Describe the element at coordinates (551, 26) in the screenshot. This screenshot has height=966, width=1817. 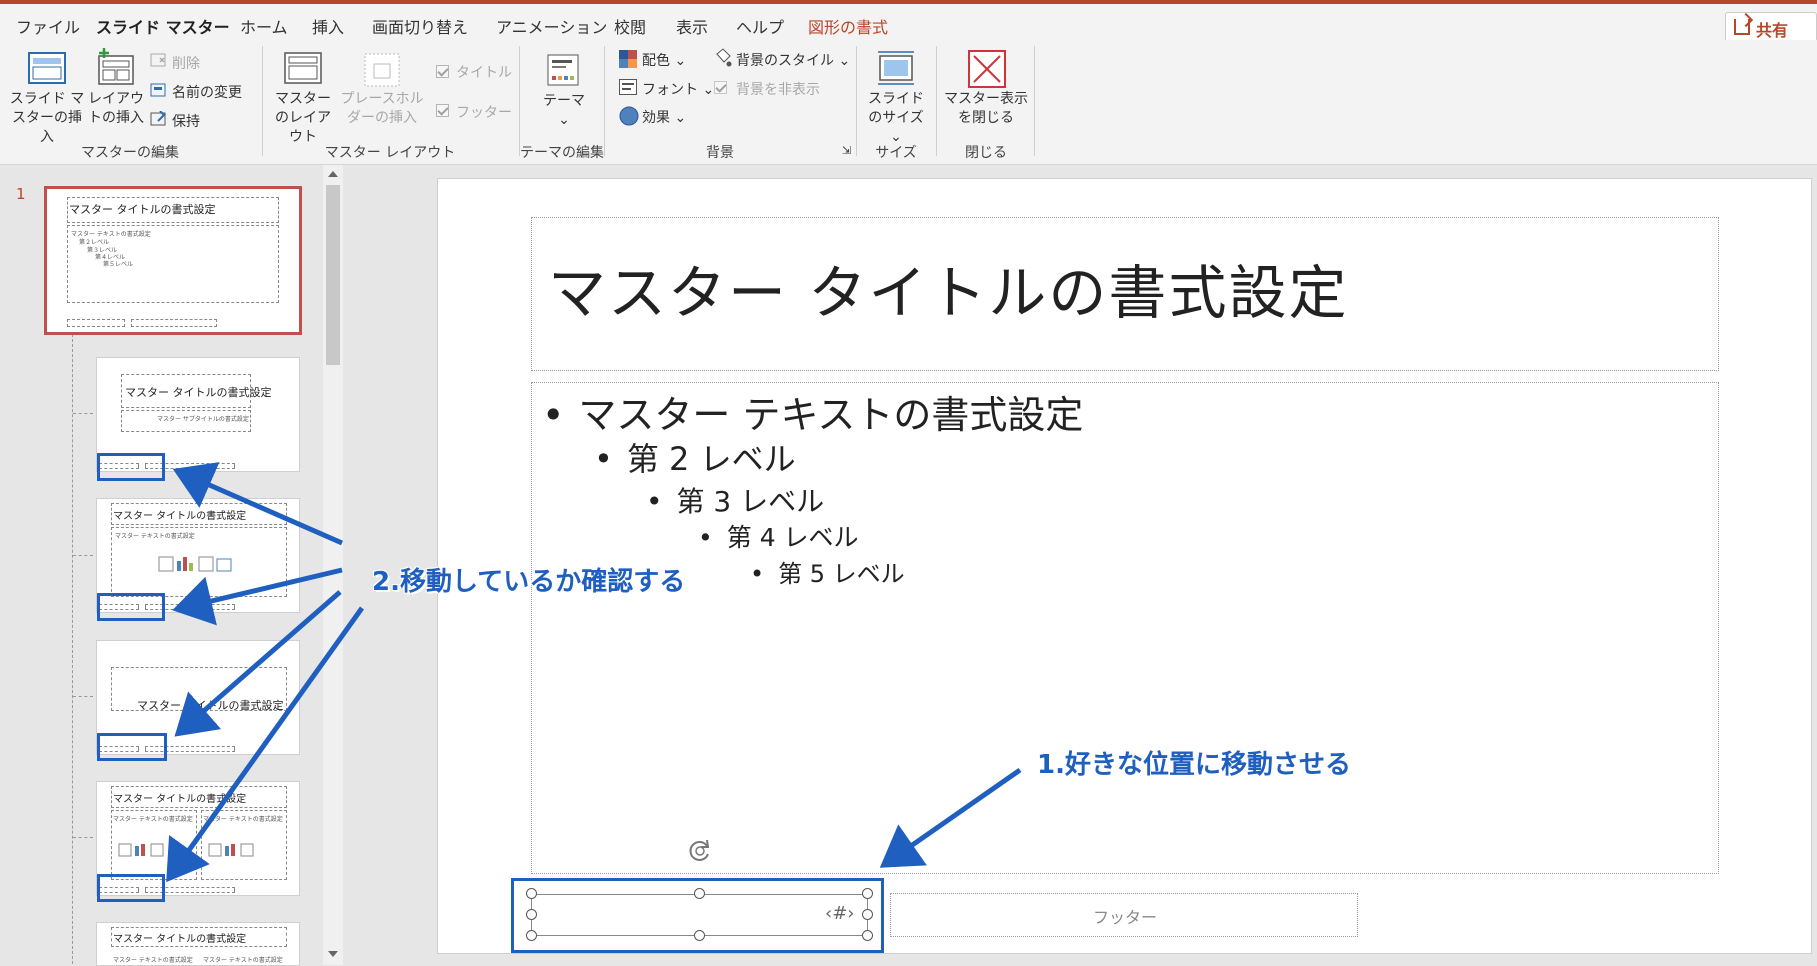
I see `tab-animations: アニメーション` at that location.